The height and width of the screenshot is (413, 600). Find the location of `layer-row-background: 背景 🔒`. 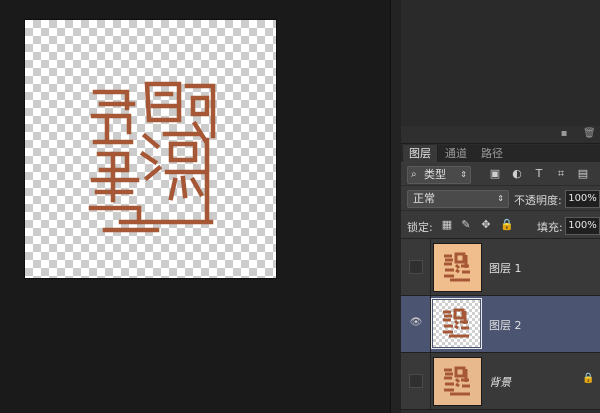

layer-row-background: 背景 🔒 is located at coordinates (500, 381).